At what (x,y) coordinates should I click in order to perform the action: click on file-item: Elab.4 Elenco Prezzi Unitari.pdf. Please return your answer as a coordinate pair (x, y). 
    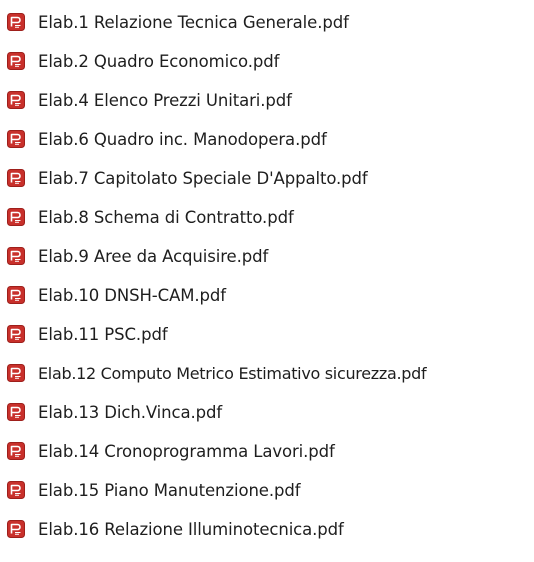
    Looking at the image, I should click on (210, 101).